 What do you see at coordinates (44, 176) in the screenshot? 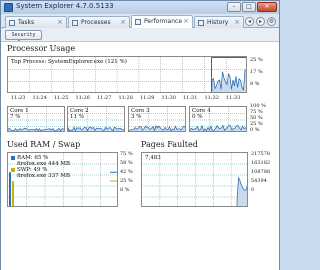
I see `swap-top-process: firefox.exe 337 MB` at bounding box center [44, 176].